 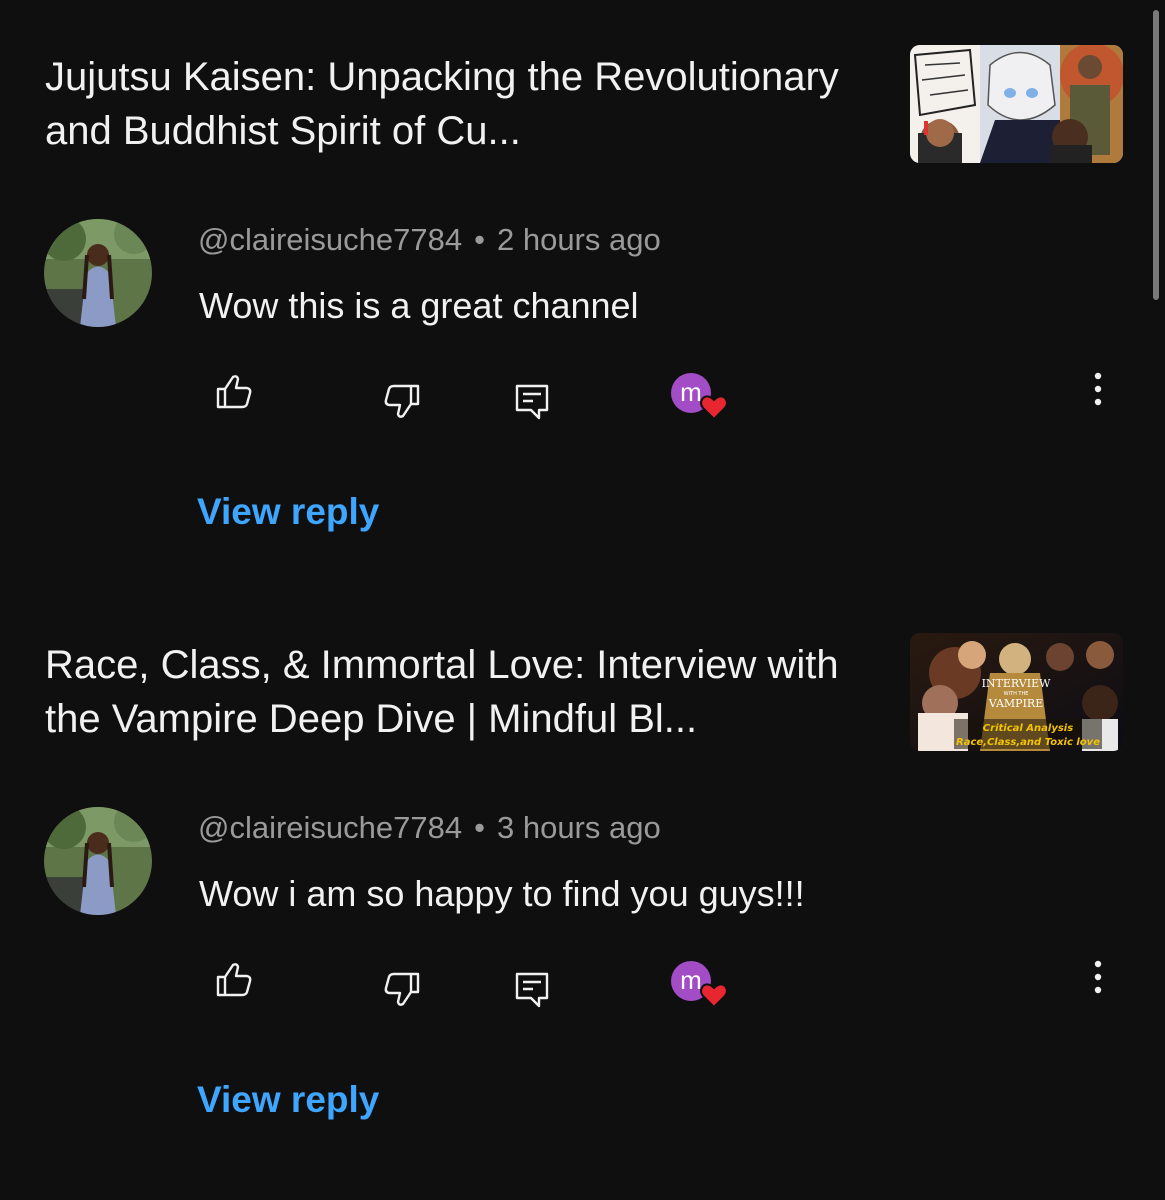 I want to click on comment-meta: @claireisuche7784 • 2 hours ago, so click(x=429, y=240).